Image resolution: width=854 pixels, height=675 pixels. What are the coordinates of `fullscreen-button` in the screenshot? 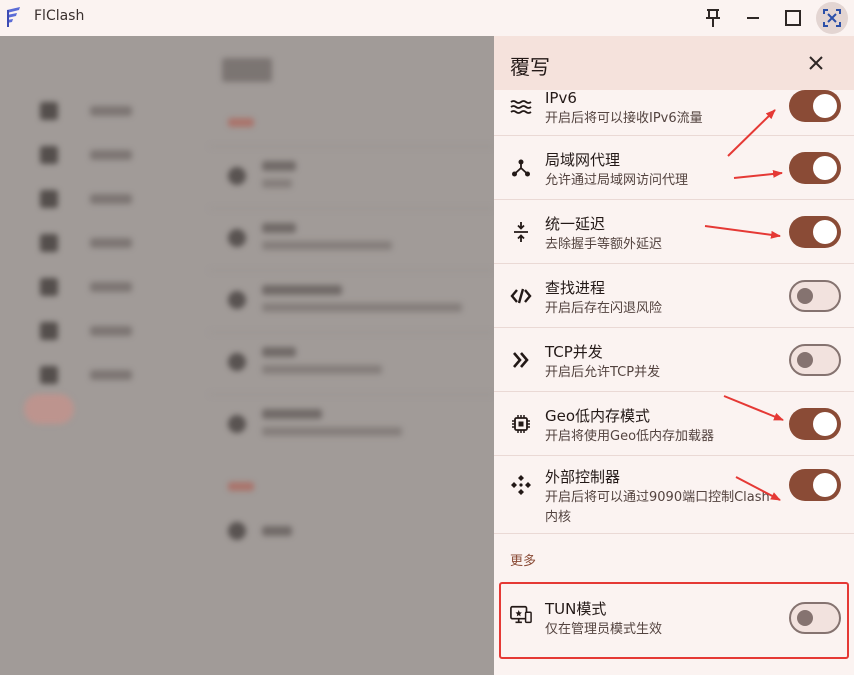 It's located at (832, 18).